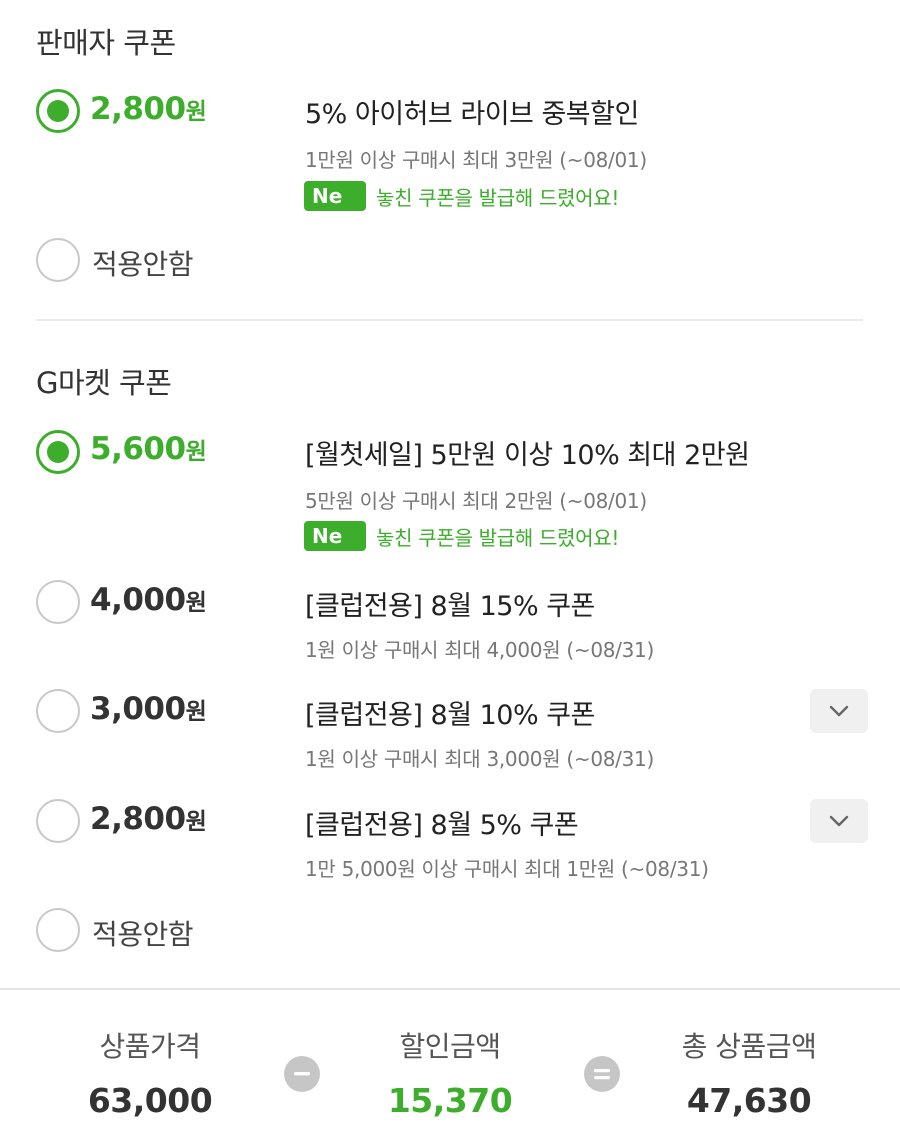  I want to click on gmarket-coupon-name-4: [클럽전용] 8월 5% 쿠폰, so click(442, 825).